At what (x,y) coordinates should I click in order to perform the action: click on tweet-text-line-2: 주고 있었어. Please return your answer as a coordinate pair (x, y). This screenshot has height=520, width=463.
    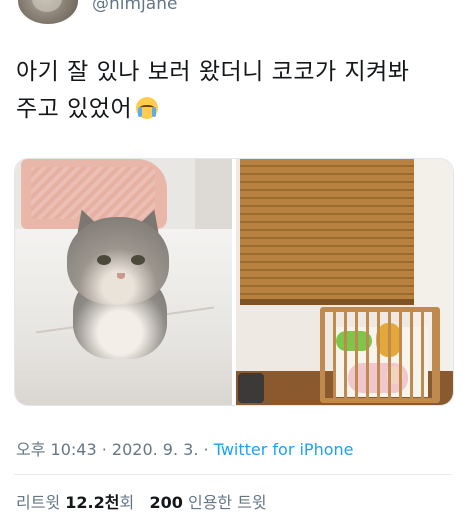
    Looking at the image, I should click on (74, 109).